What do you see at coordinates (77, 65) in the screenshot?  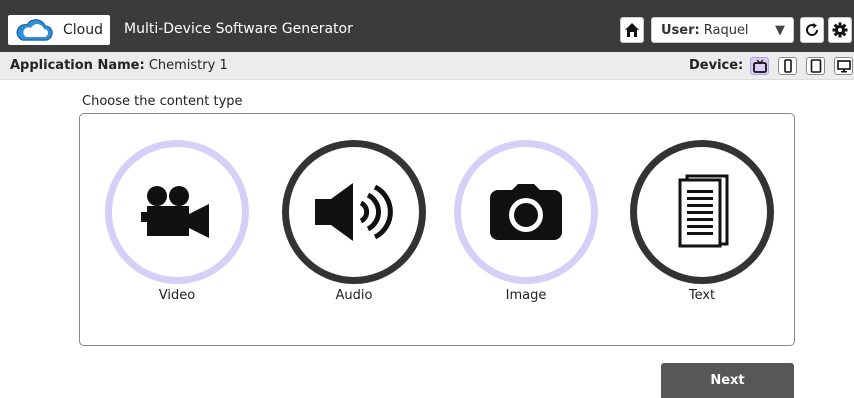 I see `app-name-label: Application Name:` at bounding box center [77, 65].